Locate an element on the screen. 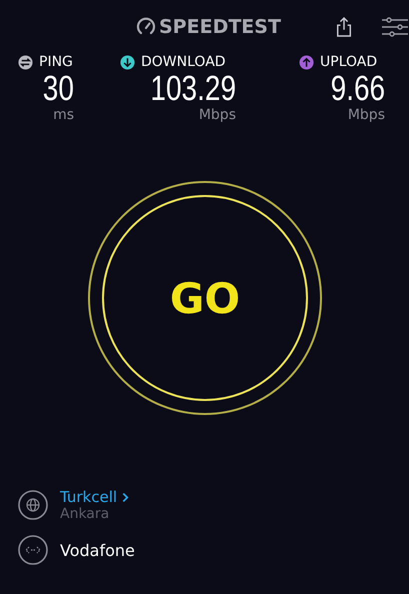  metric-unit: ms is located at coordinates (63, 115).